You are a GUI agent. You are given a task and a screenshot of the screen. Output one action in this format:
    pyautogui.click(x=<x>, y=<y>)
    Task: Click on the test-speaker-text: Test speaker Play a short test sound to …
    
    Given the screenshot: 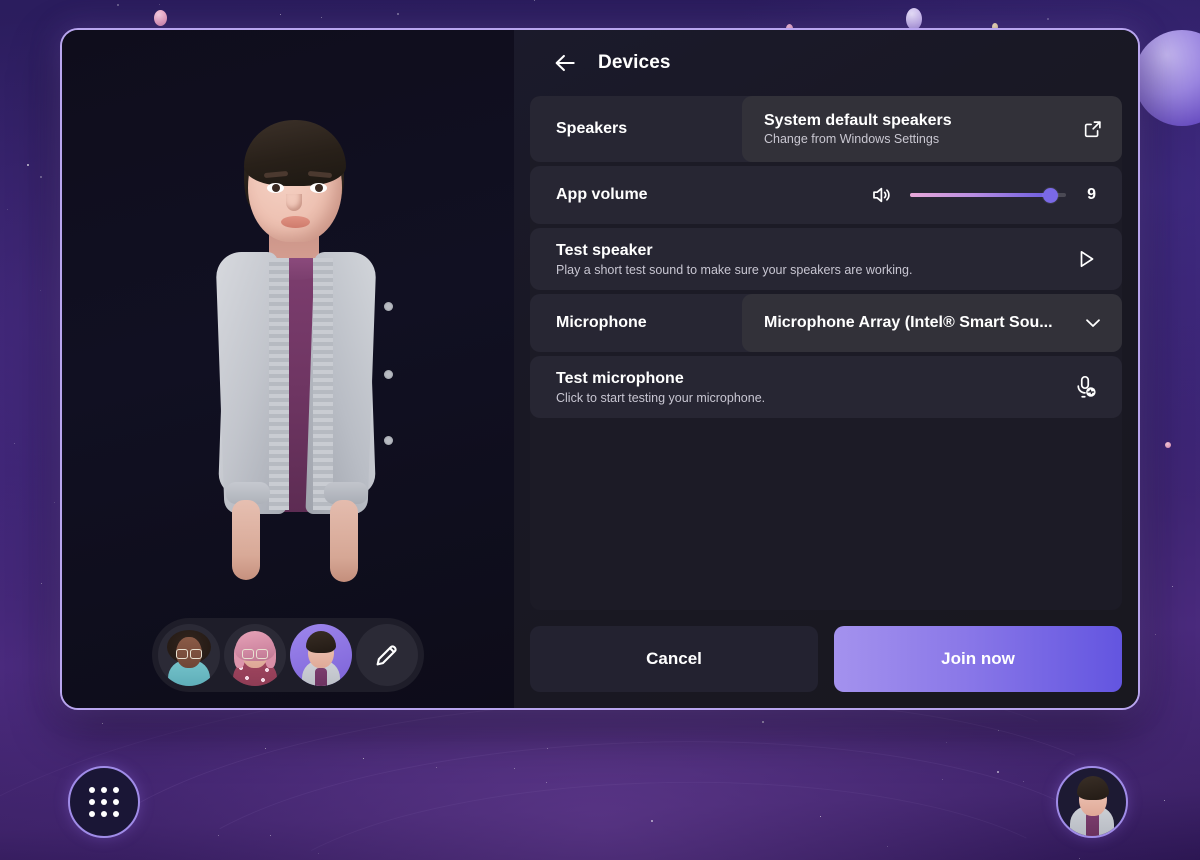 What is the action you would take?
    pyautogui.click(x=721, y=259)
    